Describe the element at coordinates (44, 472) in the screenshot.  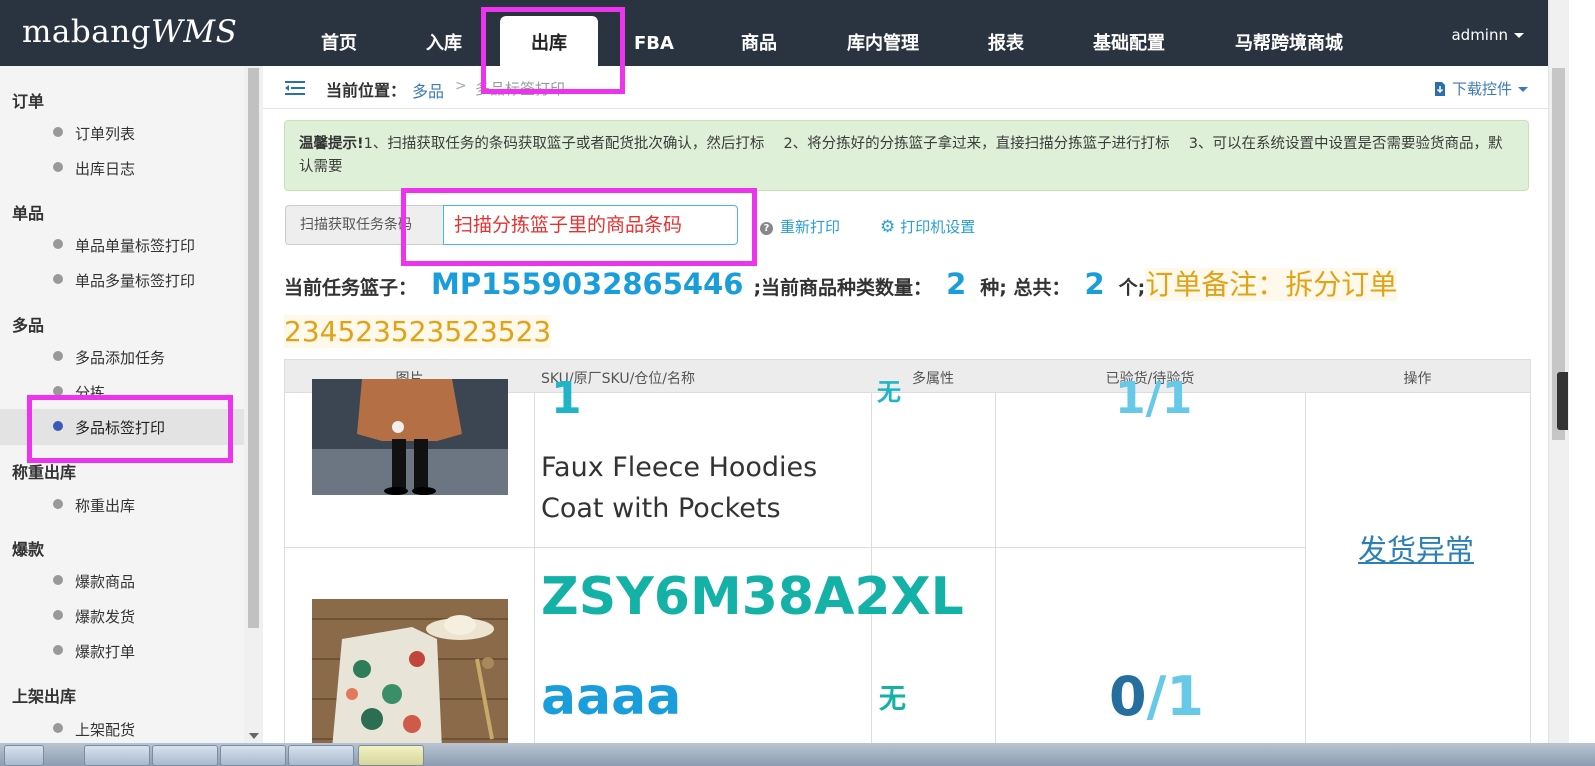
I see `sidebar-group-weigh: 称重出库` at that location.